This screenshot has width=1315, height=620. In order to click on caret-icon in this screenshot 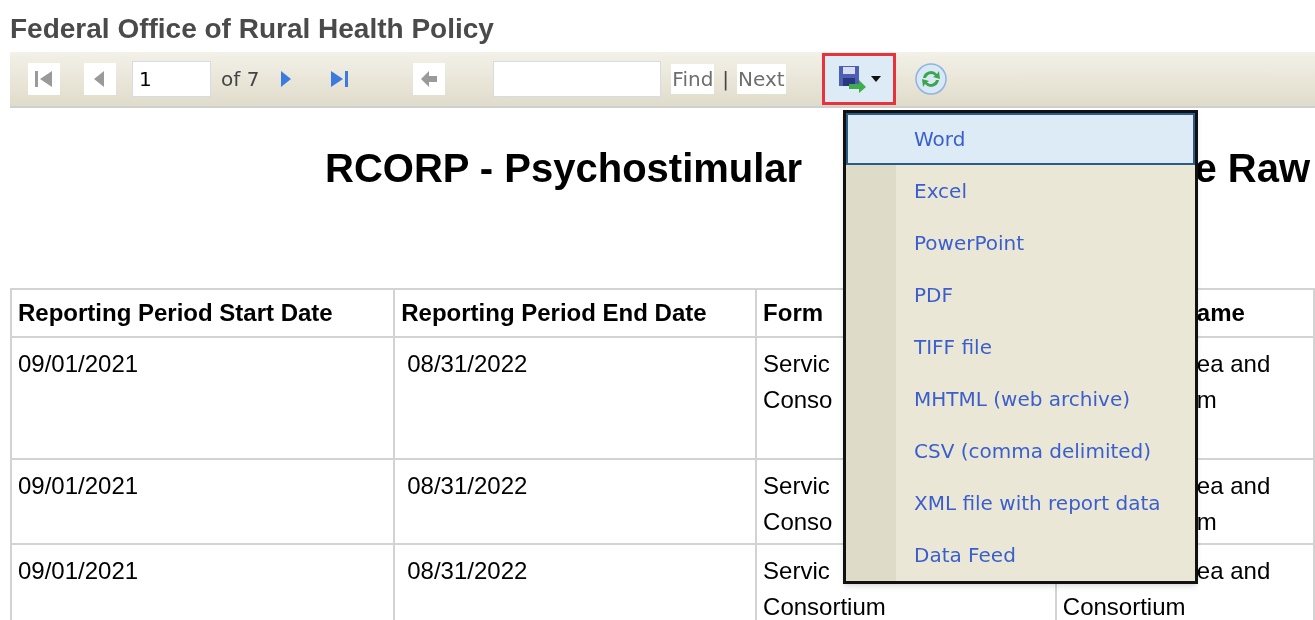, I will do `click(875, 79)`.